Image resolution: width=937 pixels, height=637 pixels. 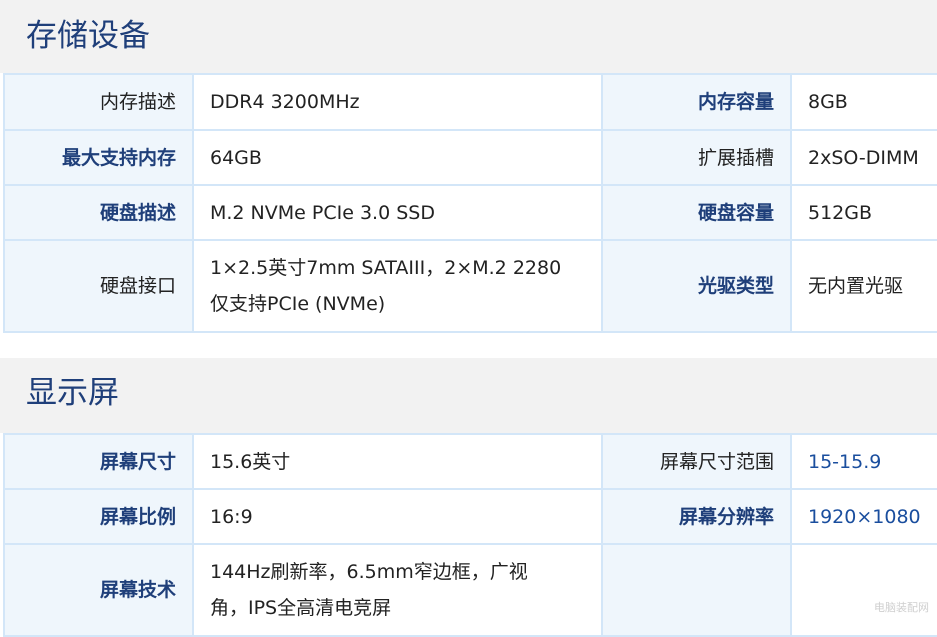 I want to click on table-row: 硬盘描述 M.2 NVMe PCIe 3.0 SSD 硬盘容量 512GB, so click(x=470, y=212).